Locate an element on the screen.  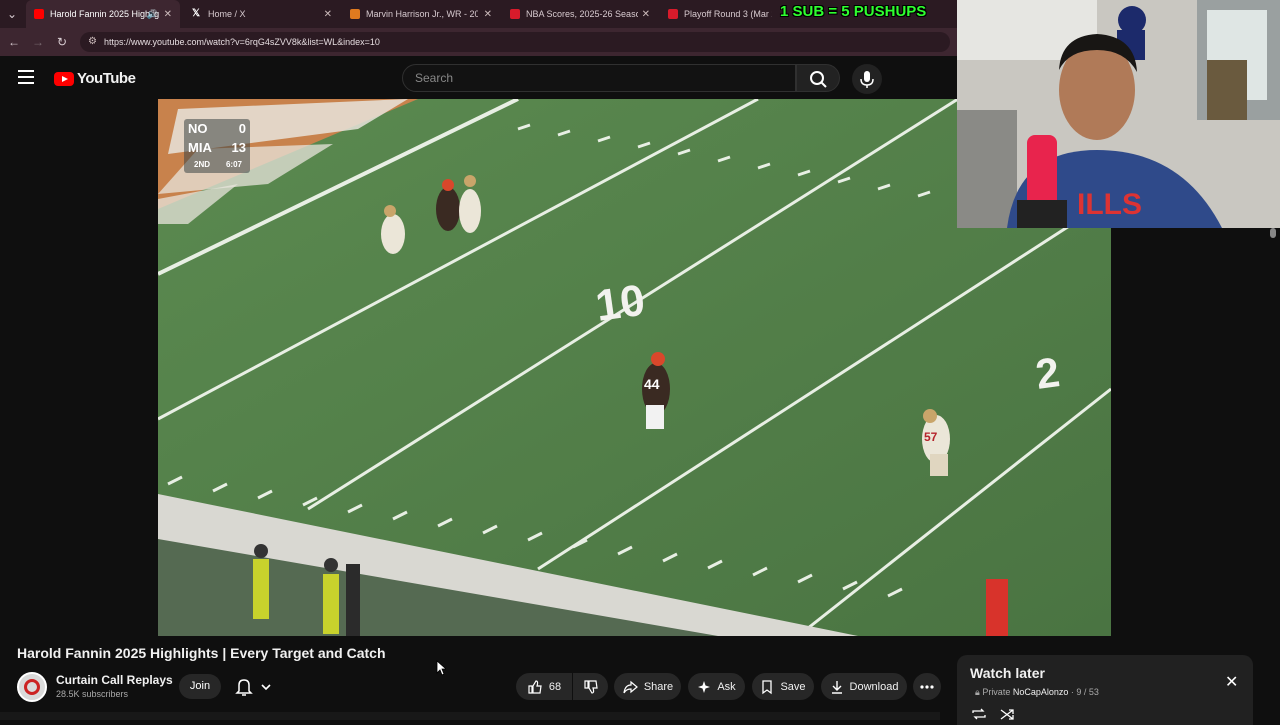
share-button: Share is located at coordinates (647, 686).